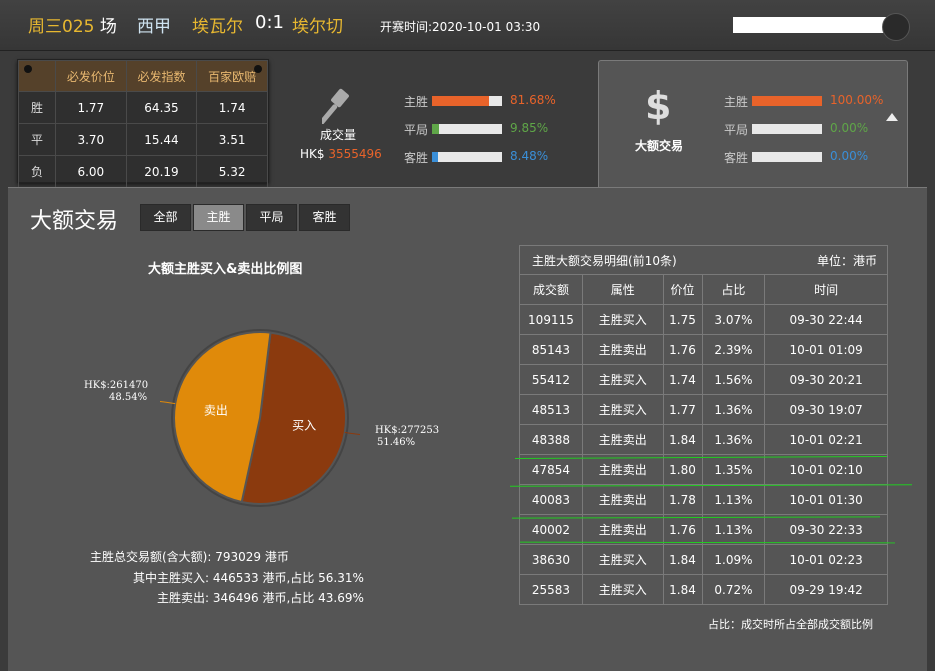 Image resolution: width=935 pixels, height=671 pixels. Describe the element at coordinates (161, 139) in the screenshot. I see `odds-cell: 15.44` at that location.